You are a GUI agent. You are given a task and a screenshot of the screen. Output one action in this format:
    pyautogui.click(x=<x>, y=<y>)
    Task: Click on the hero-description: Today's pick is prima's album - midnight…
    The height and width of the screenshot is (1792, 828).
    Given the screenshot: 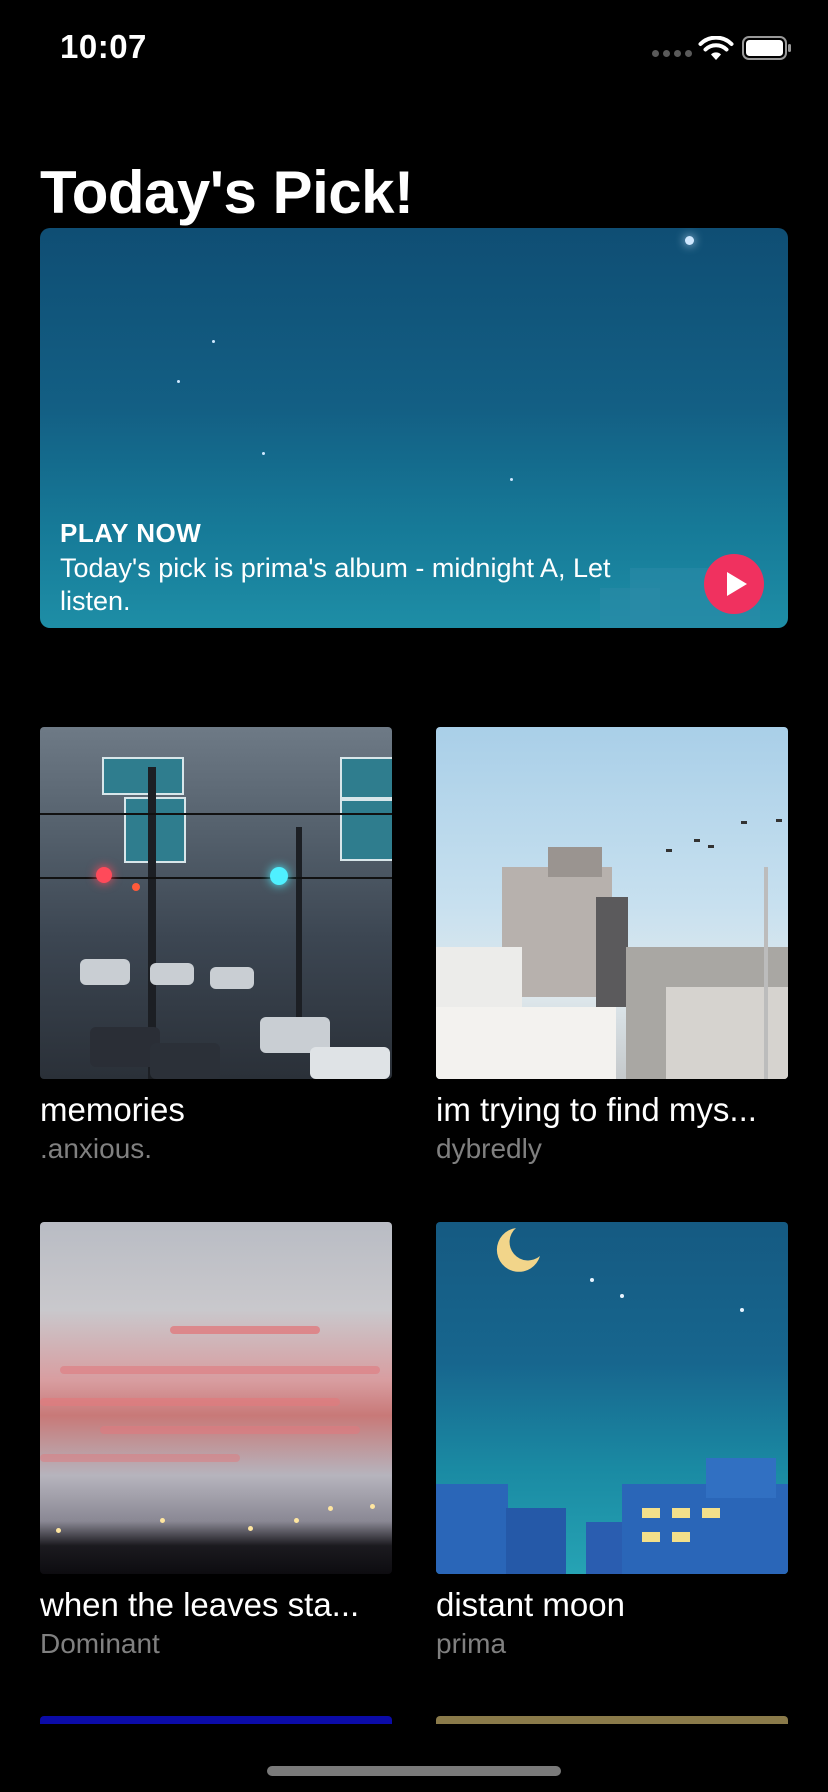 What is the action you would take?
    pyautogui.click(x=335, y=584)
    